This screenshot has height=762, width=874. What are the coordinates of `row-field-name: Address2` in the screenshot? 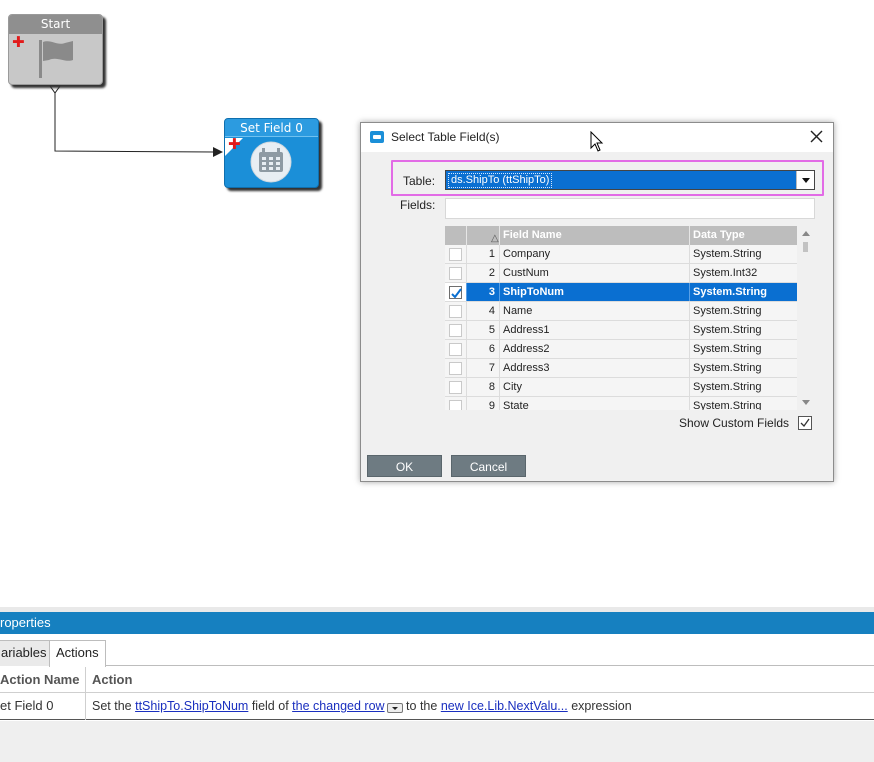 It's located at (595, 349).